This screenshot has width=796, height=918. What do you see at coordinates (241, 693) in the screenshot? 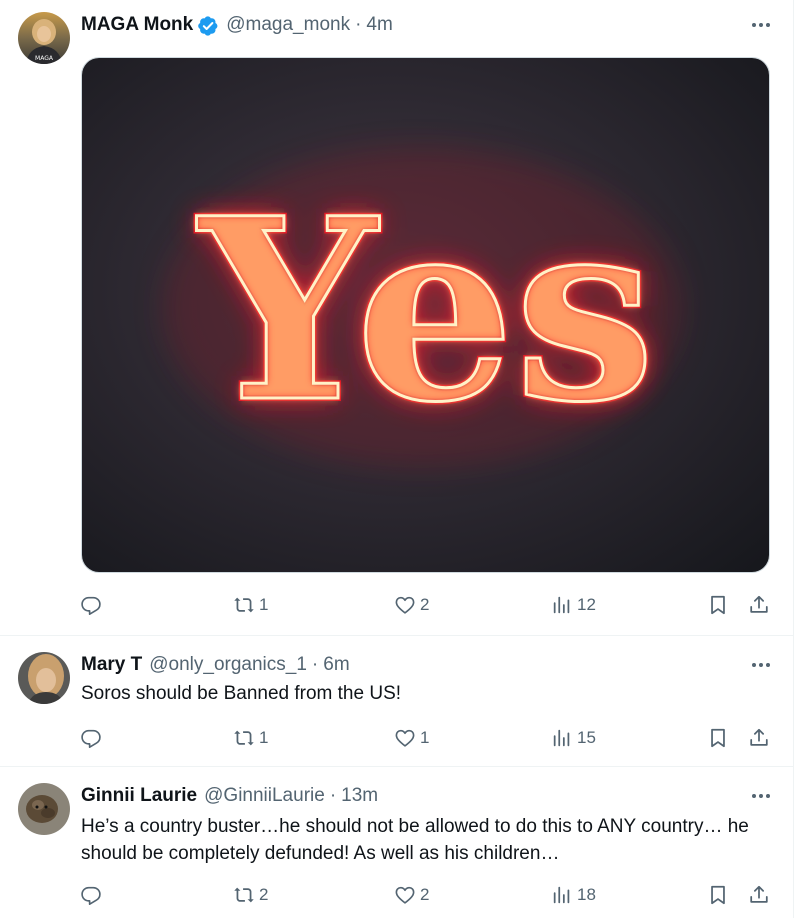
I see `tweet-text: Soros should be Banned from the US!` at bounding box center [241, 693].